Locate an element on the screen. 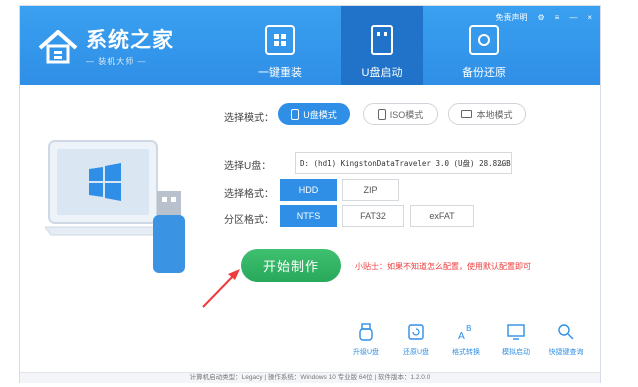 This screenshot has height=387, width=638. minimize-button: — is located at coordinates (573, 17).